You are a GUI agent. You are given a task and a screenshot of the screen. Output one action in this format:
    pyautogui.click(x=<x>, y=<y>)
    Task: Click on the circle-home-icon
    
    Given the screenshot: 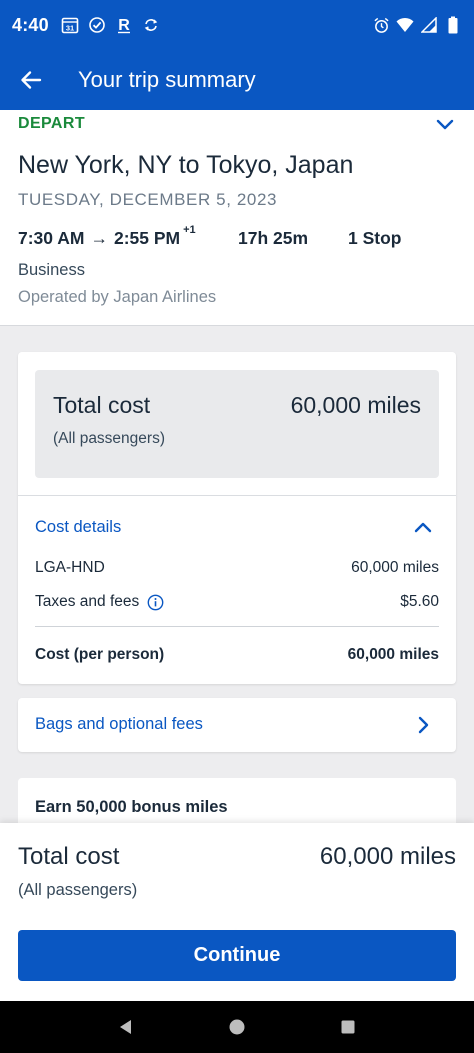 What is the action you would take?
    pyautogui.click(x=237, y=1027)
    